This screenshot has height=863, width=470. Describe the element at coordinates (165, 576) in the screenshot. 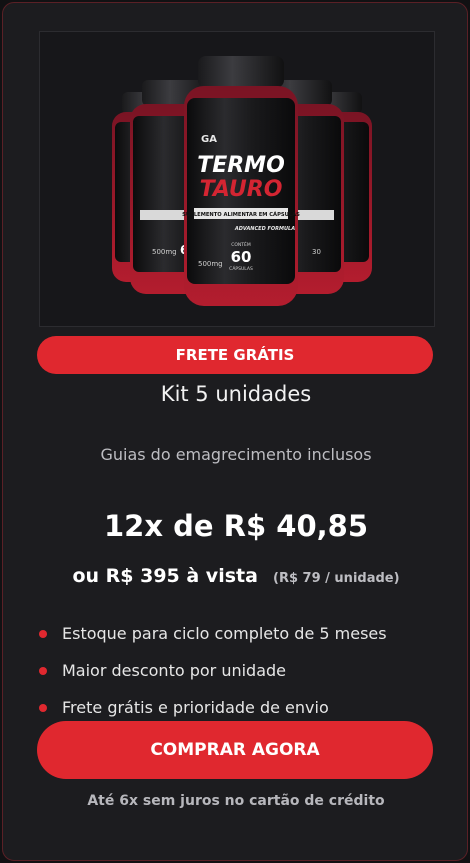

I see `cash-price: ou R$ 395 à vista` at that location.